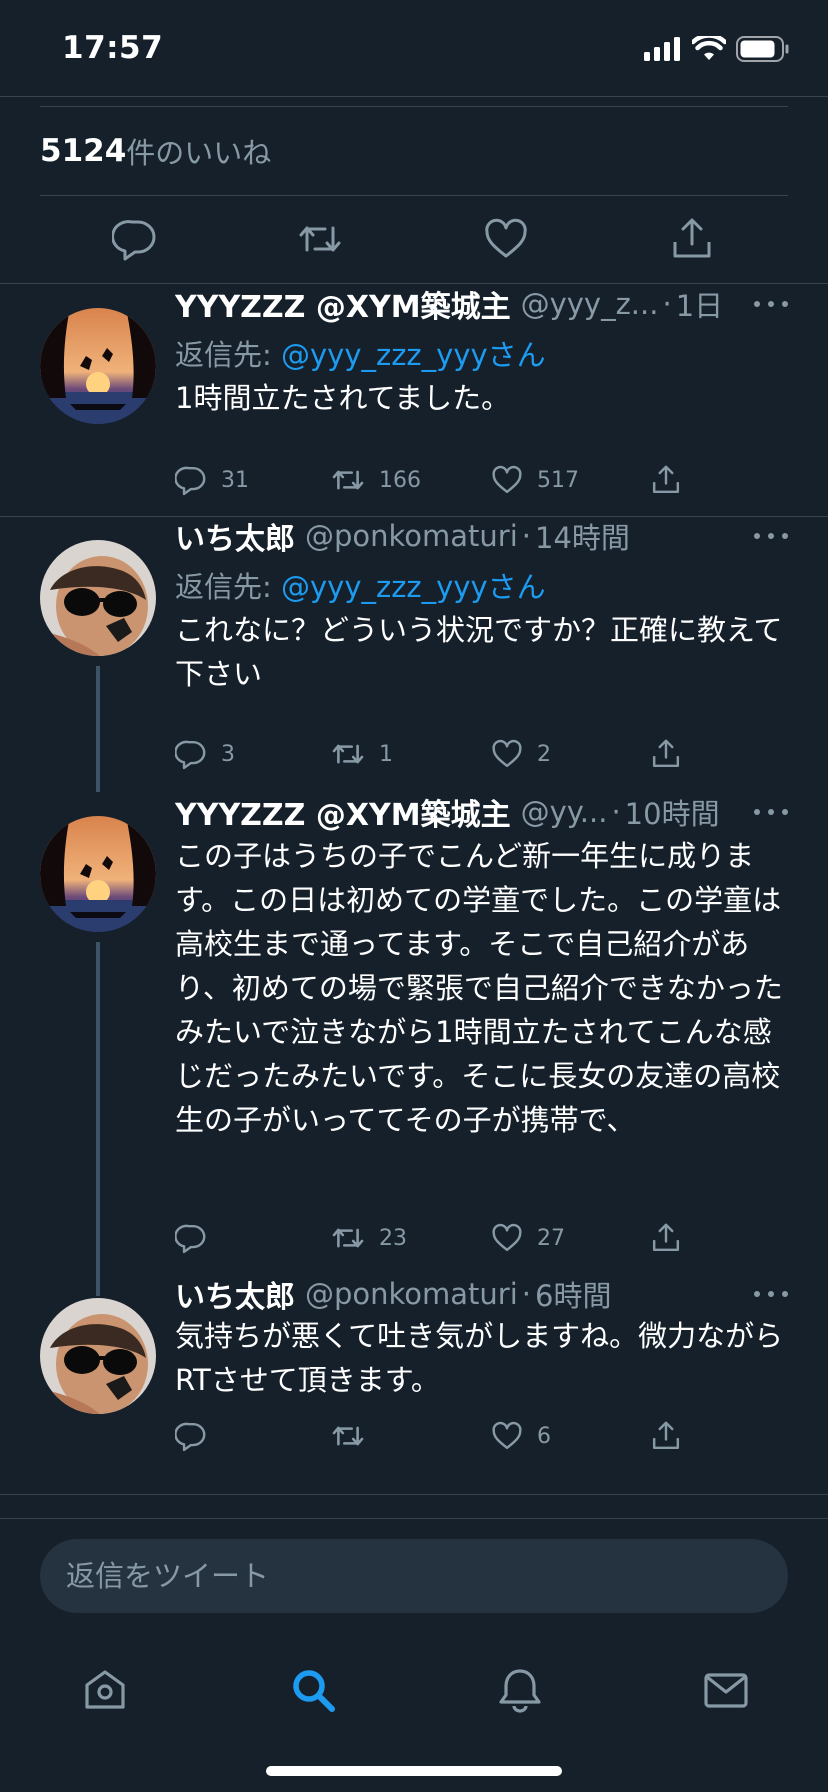 The image size is (828, 1792). I want to click on like-button: 2, so click(521, 754).